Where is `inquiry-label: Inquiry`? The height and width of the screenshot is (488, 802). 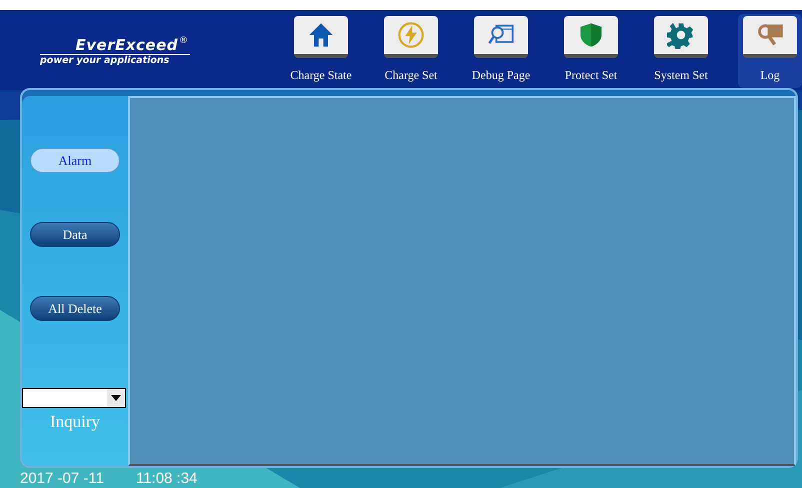
inquiry-label: Inquiry is located at coordinates (75, 422).